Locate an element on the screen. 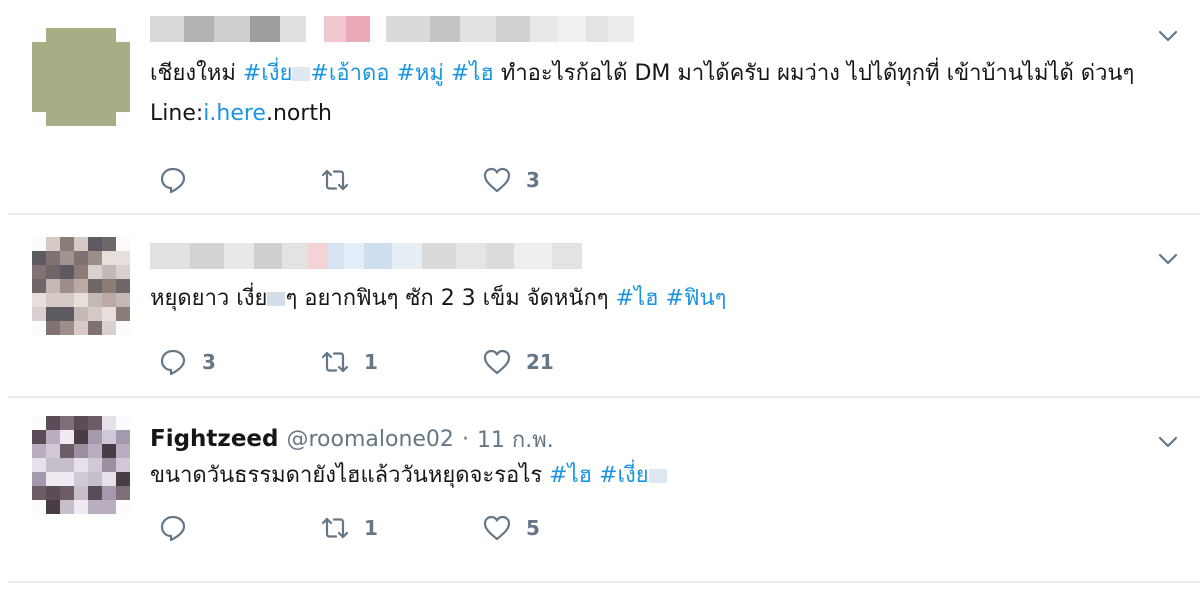  retweet-count: 1 is located at coordinates (371, 362).